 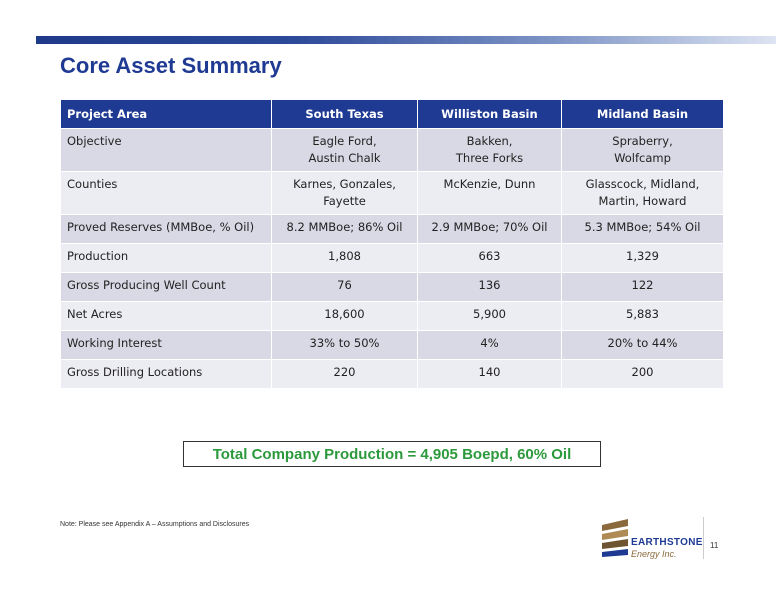 I want to click on table-cell: 663, so click(x=489, y=258).